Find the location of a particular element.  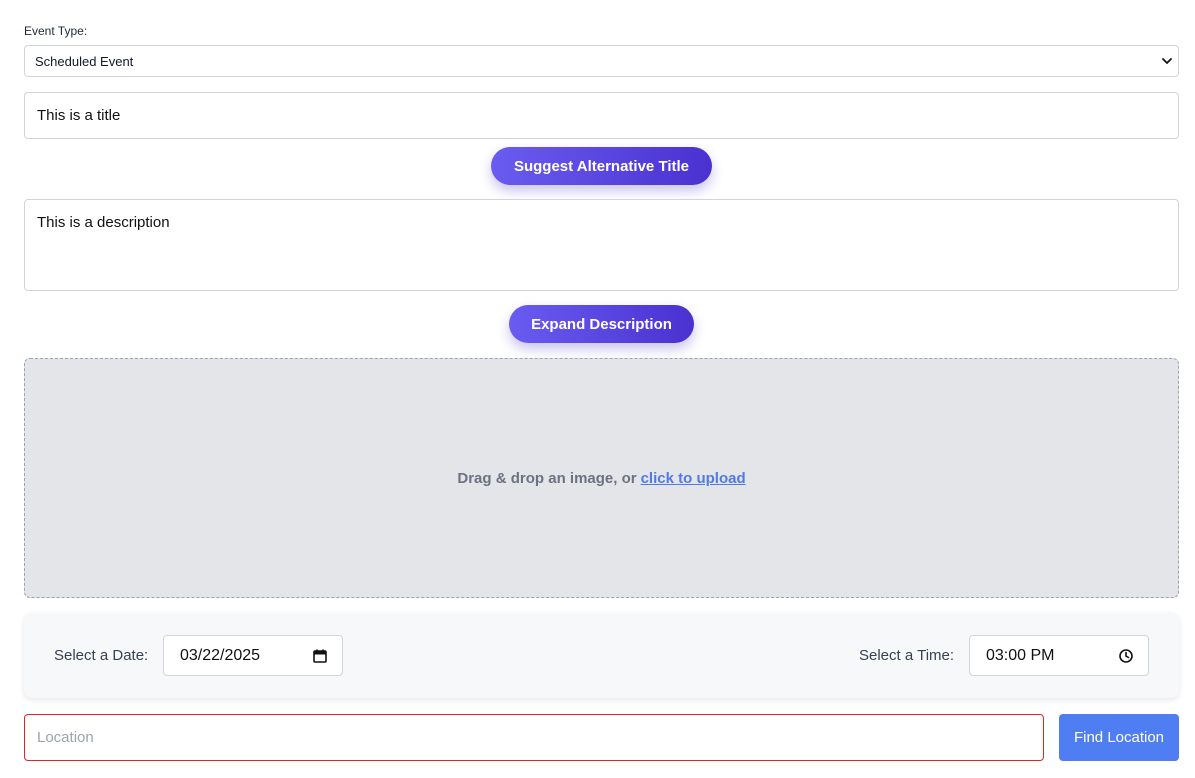

event-type-label: Event Type: is located at coordinates (56, 31).